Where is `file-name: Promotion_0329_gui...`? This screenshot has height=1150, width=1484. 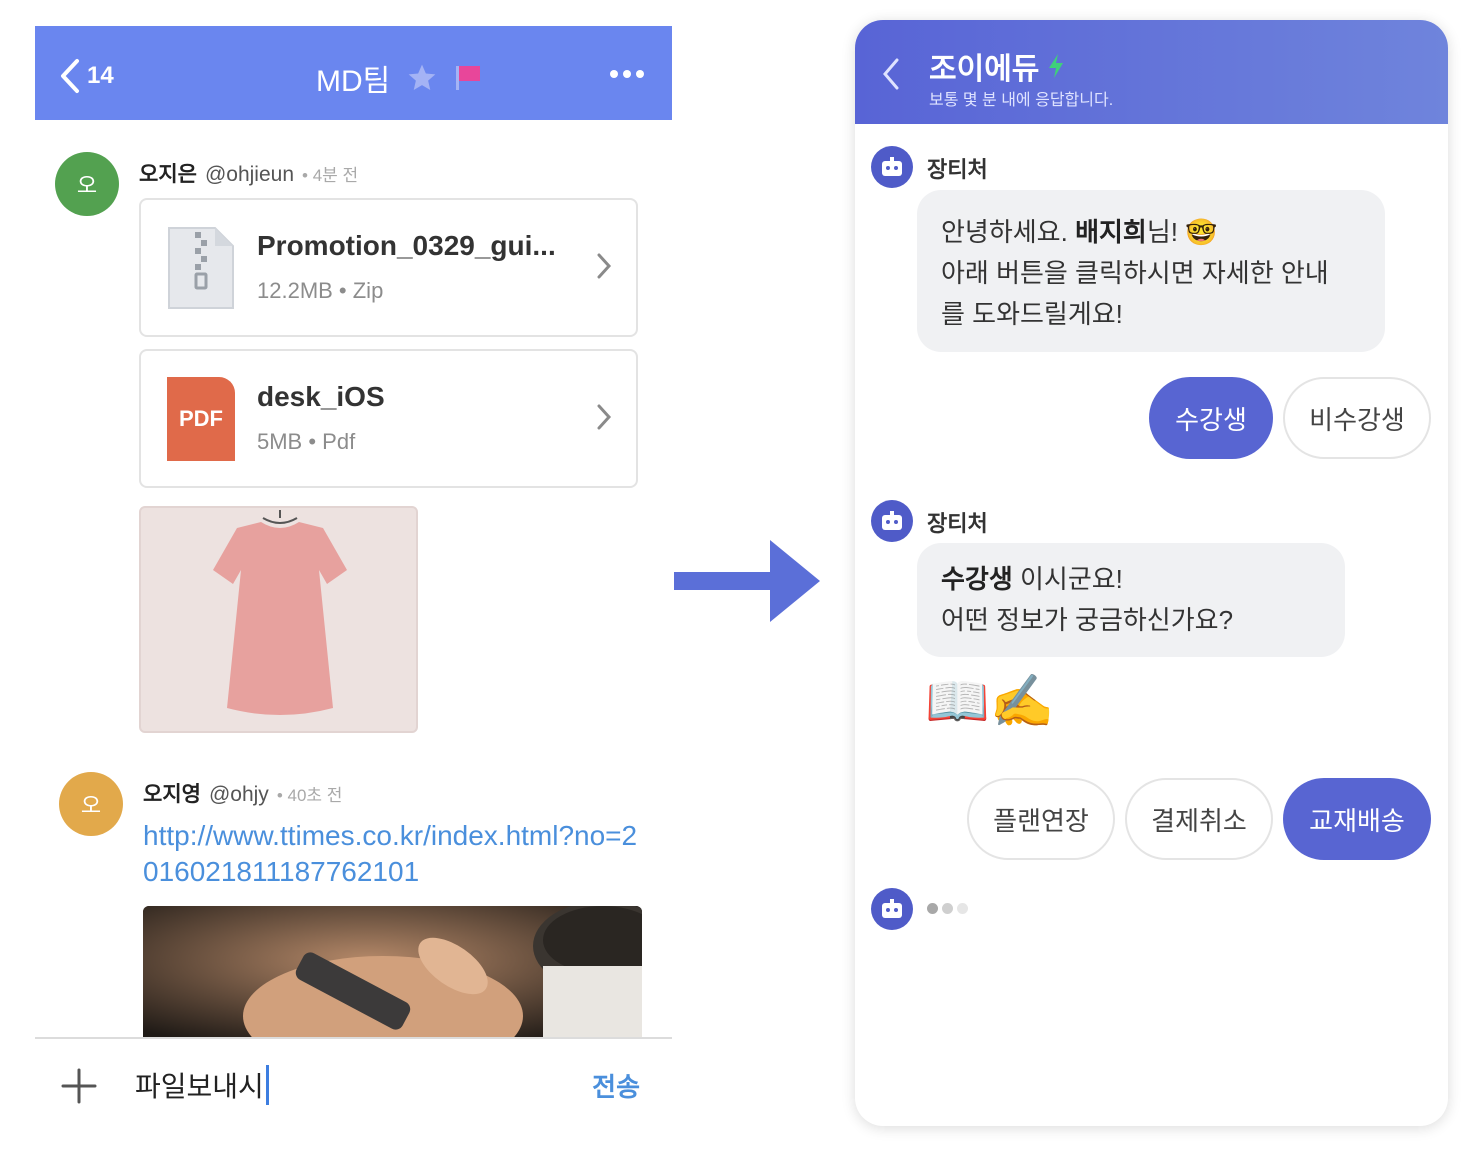
file-name: Promotion_0329_gui... is located at coordinates (406, 245).